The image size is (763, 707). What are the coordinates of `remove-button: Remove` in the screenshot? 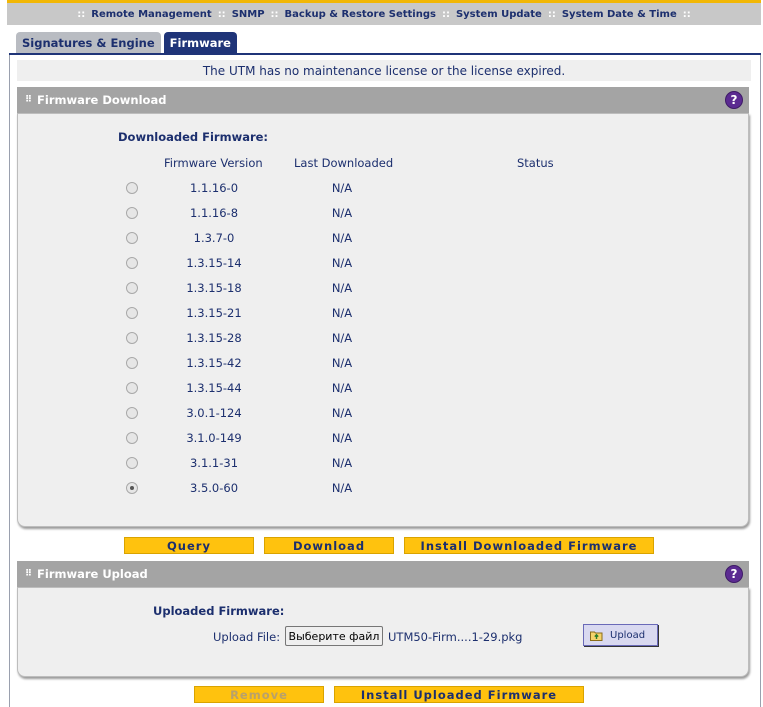 It's located at (259, 694).